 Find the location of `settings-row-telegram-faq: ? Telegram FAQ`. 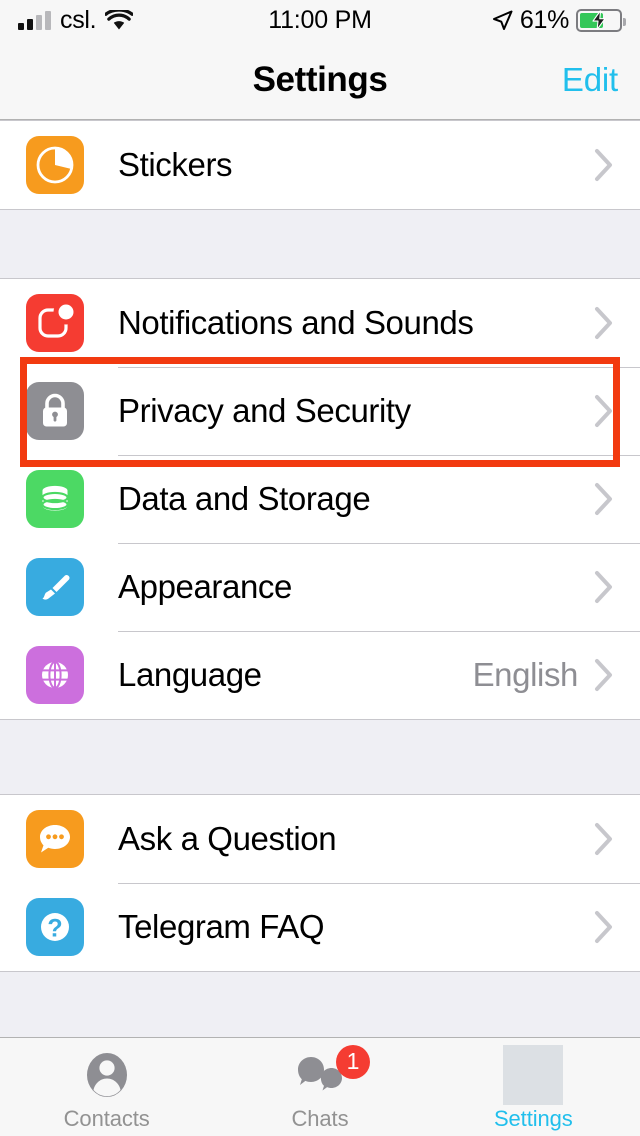

settings-row-telegram-faq: ? Telegram FAQ is located at coordinates (320, 927).